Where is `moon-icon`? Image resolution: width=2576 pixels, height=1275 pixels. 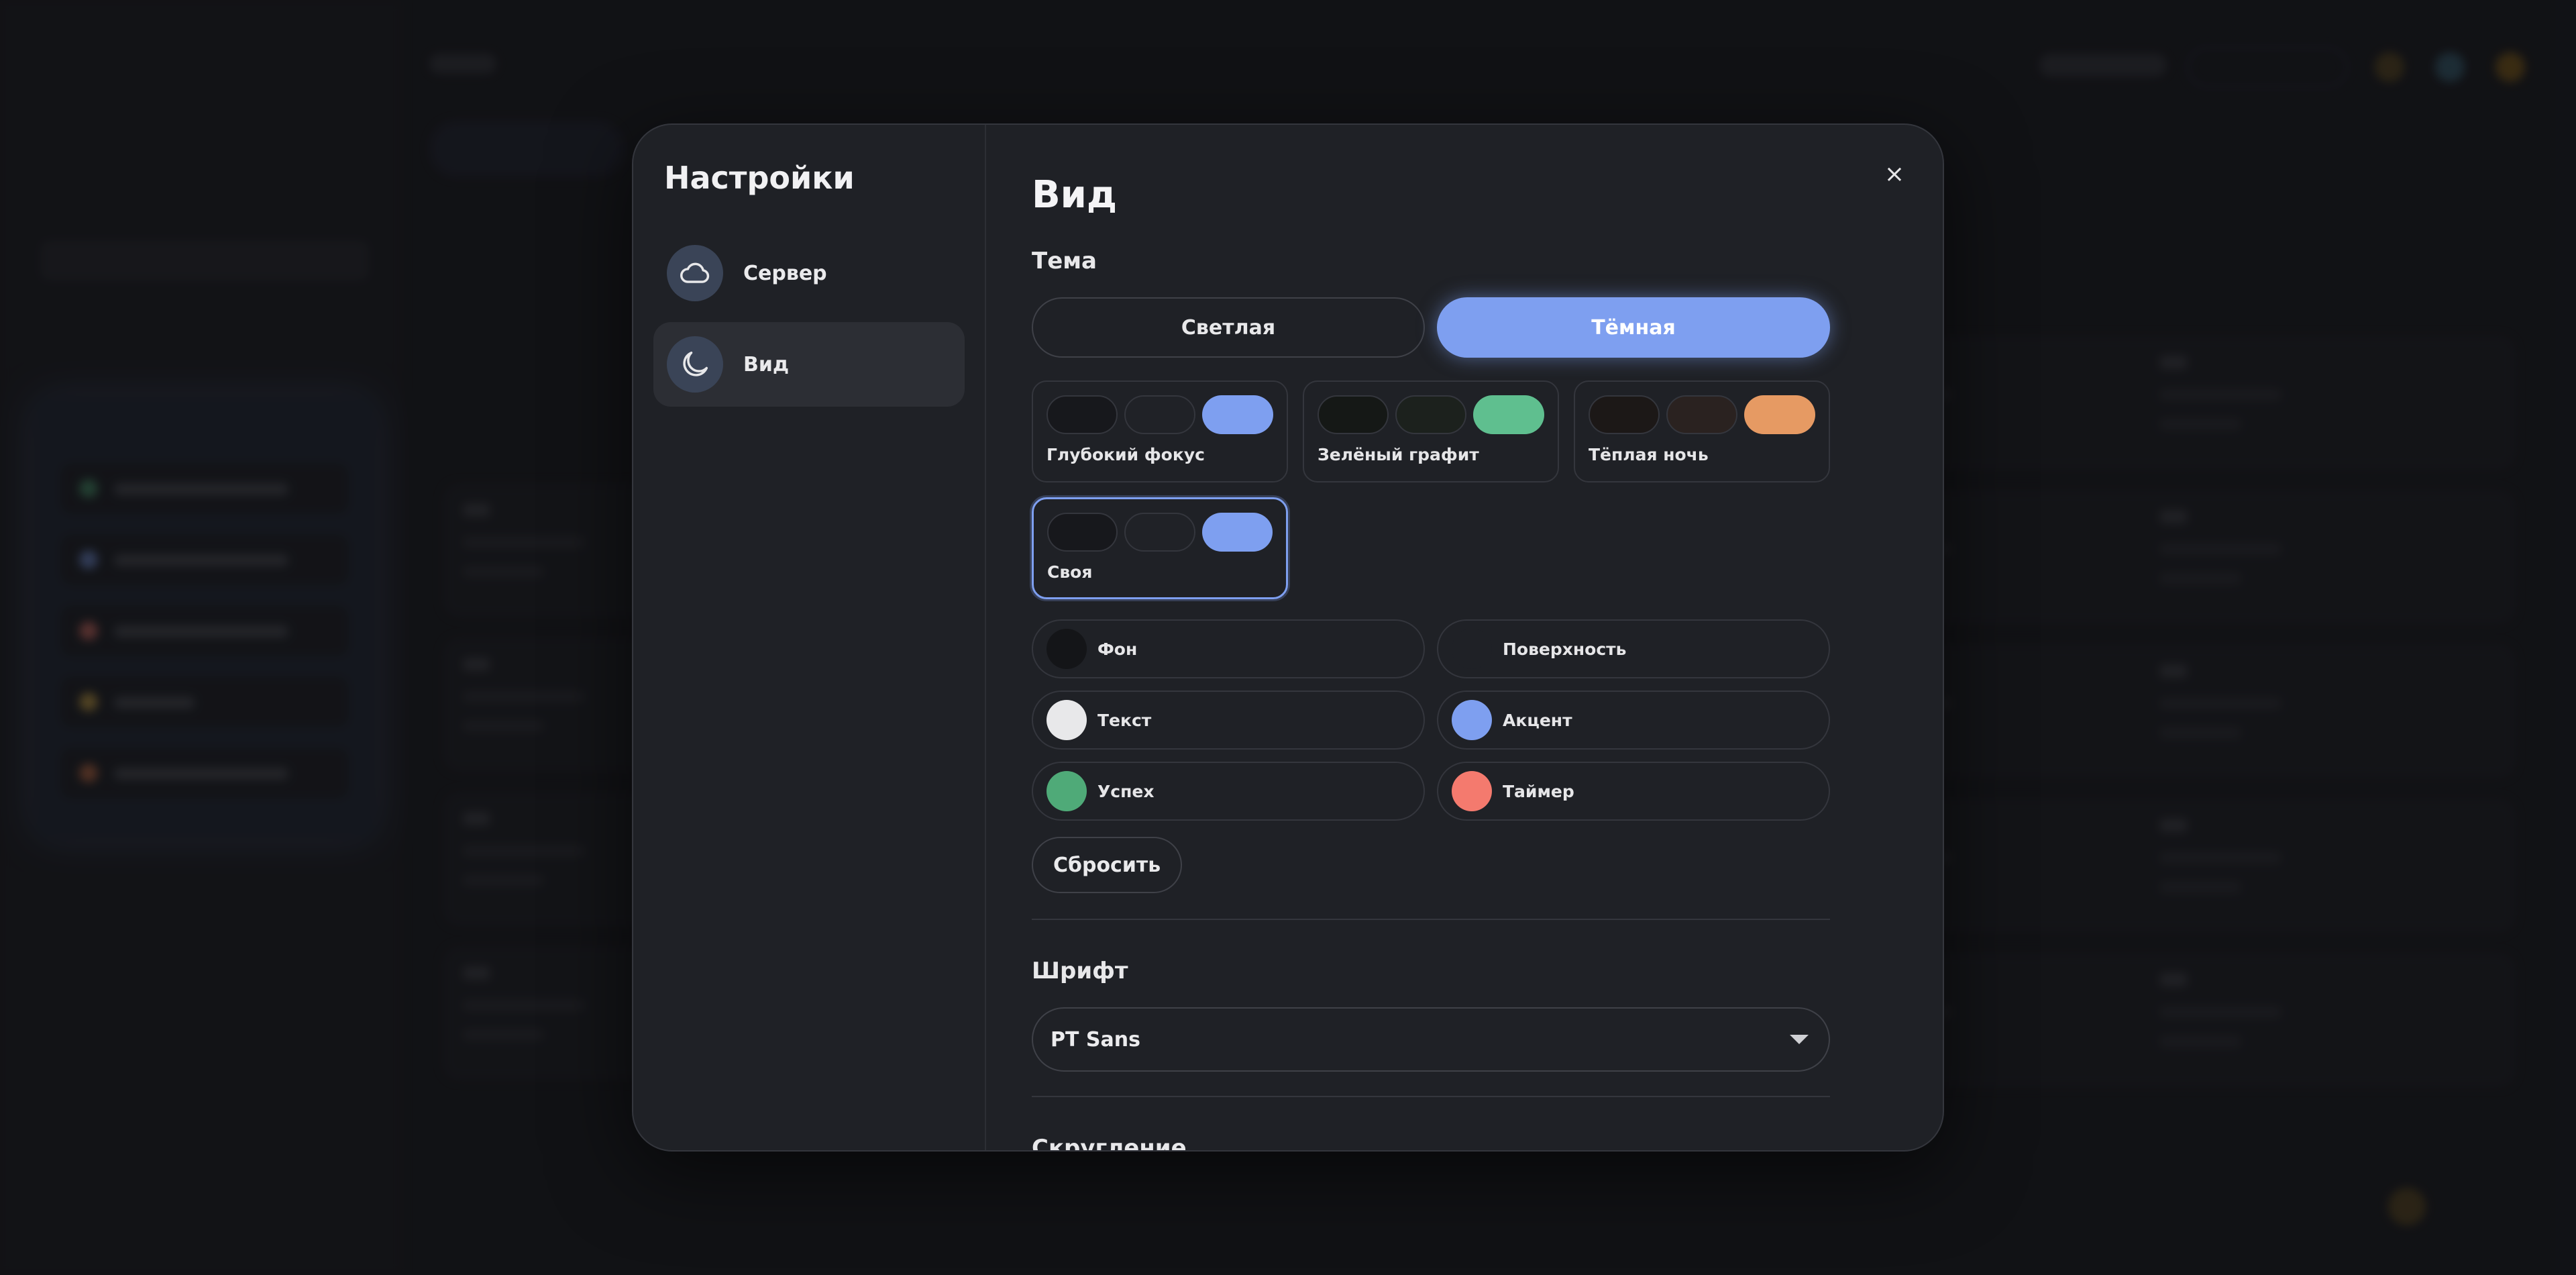
moon-icon is located at coordinates (695, 365).